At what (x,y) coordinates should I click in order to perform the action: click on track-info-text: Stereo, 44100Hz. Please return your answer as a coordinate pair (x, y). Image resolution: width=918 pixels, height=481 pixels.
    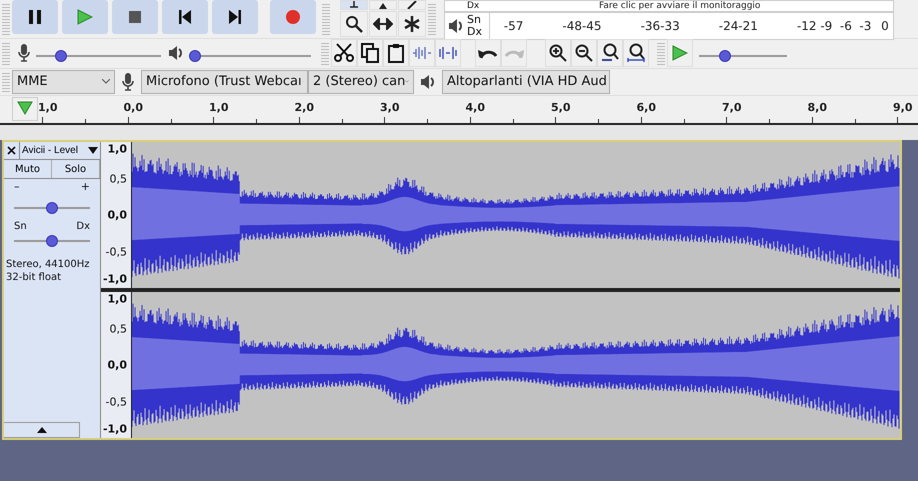
    Looking at the image, I should click on (48, 264).